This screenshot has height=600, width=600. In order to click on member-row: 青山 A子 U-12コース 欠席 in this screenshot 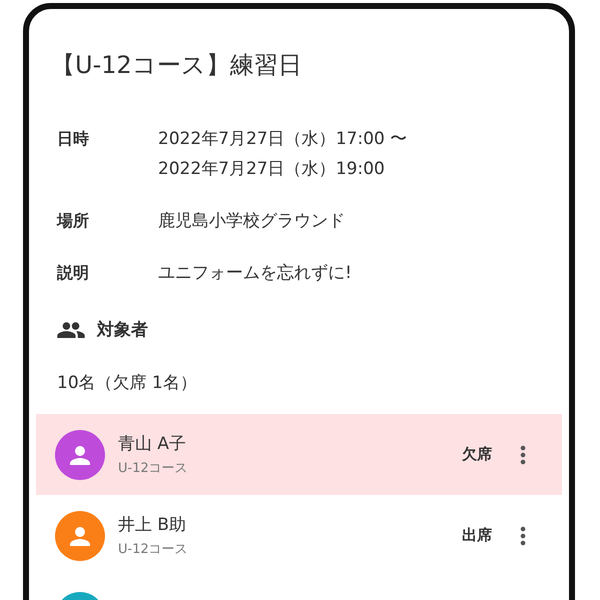, I will do `click(299, 454)`.